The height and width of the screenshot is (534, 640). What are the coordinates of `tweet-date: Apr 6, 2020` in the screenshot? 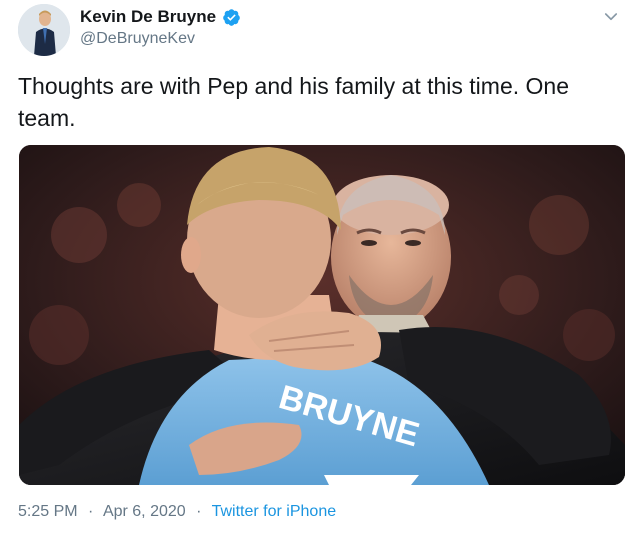 It's located at (144, 511).